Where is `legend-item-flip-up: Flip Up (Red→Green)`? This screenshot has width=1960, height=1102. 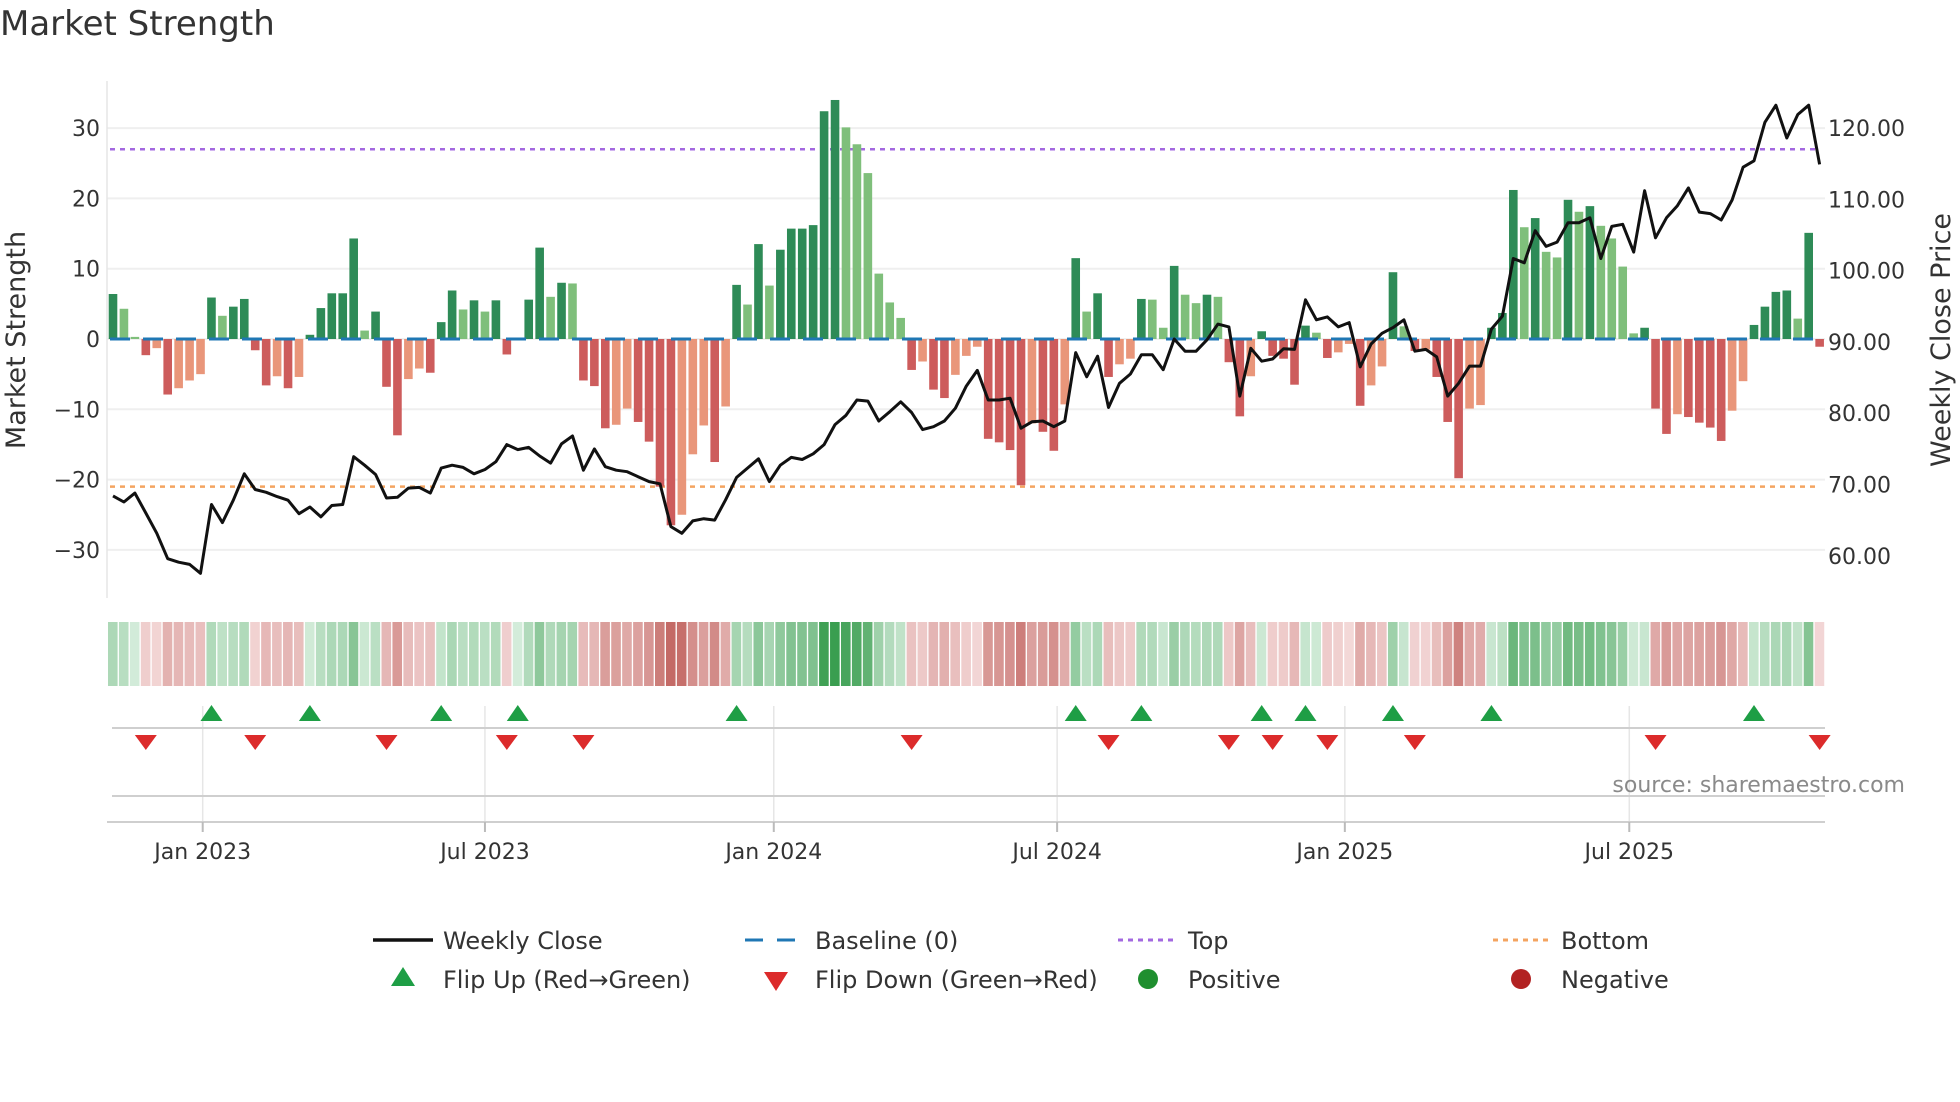 legend-item-flip-up: Flip Up (Red→Green) is located at coordinates (541, 980).